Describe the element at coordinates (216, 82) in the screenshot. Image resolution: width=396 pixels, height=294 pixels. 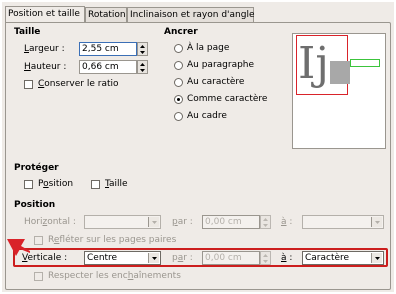
I see `anchor-character-label: Au caractère` at that location.